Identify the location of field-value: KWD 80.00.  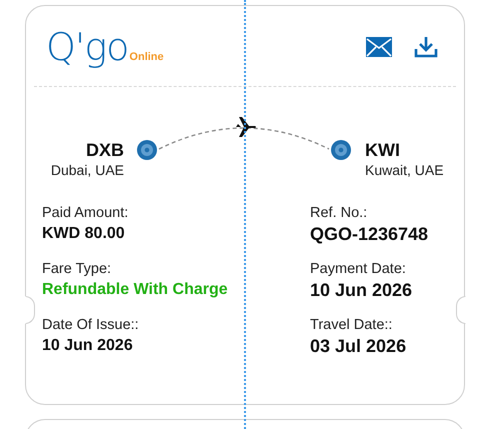
(83, 234).